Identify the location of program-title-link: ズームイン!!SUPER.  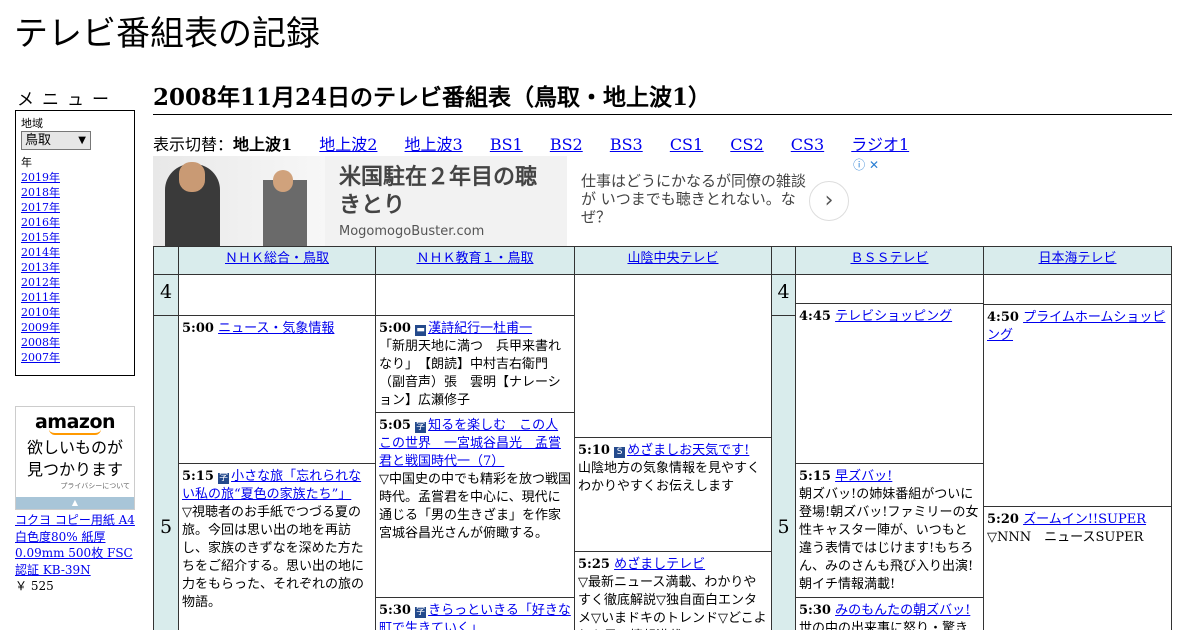
(1084, 519).